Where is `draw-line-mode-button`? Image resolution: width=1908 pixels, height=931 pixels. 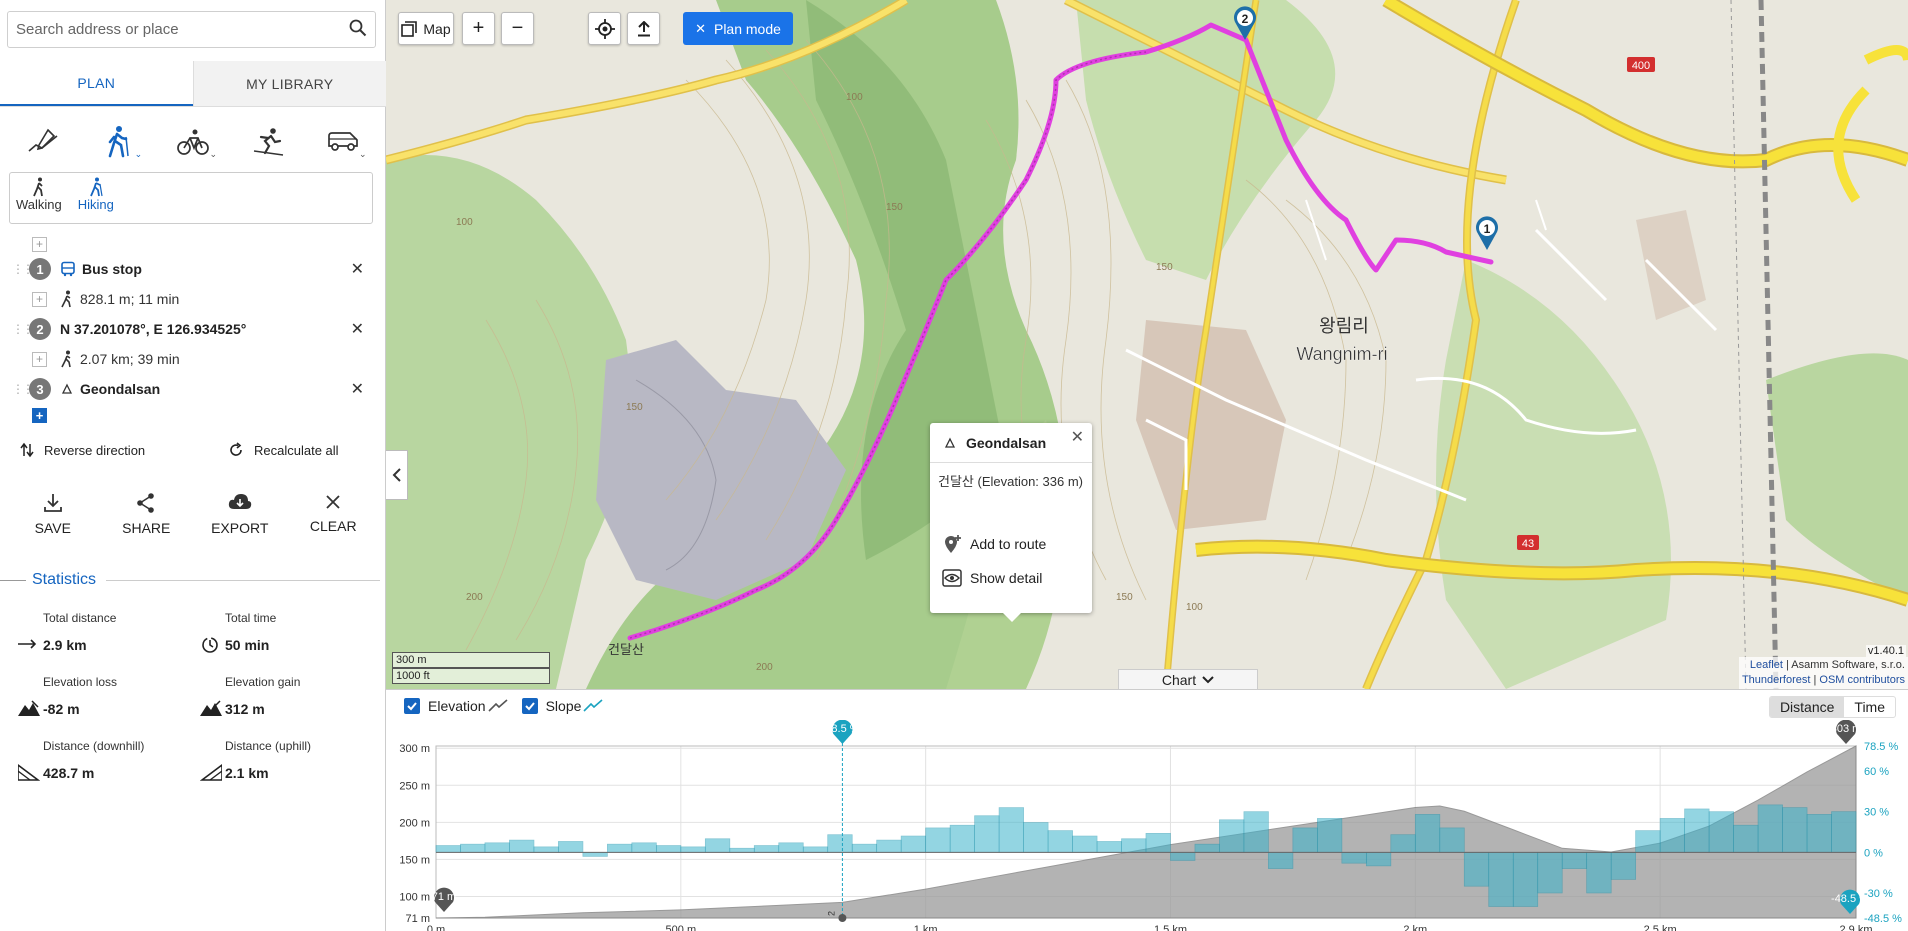
draw-line-mode-button is located at coordinates (43, 142).